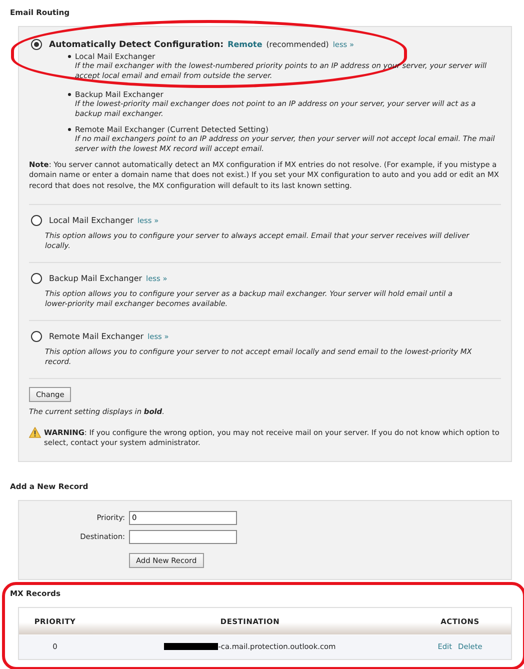 The height and width of the screenshot is (669, 524). What do you see at coordinates (91, 220) in the screenshot?
I see `option-label: Local Mail Exchanger` at bounding box center [91, 220].